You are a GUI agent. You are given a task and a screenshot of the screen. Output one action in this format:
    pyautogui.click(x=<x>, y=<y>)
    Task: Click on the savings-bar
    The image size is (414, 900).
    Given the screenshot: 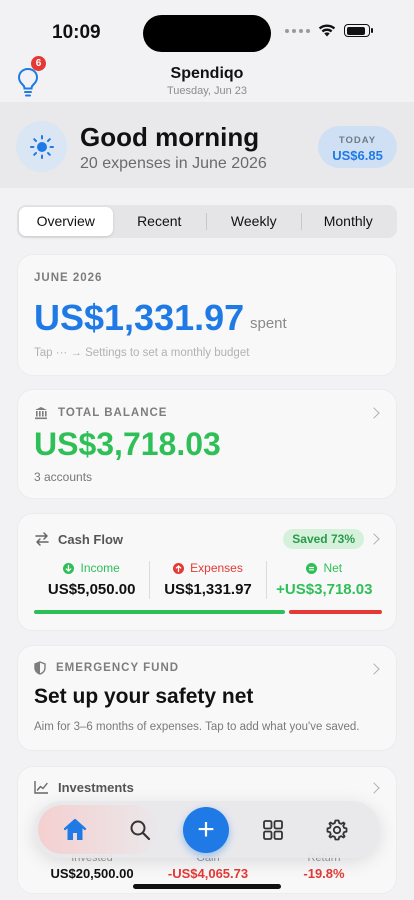 What is the action you would take?
    pyautogui.click(x=159, y=612)
    